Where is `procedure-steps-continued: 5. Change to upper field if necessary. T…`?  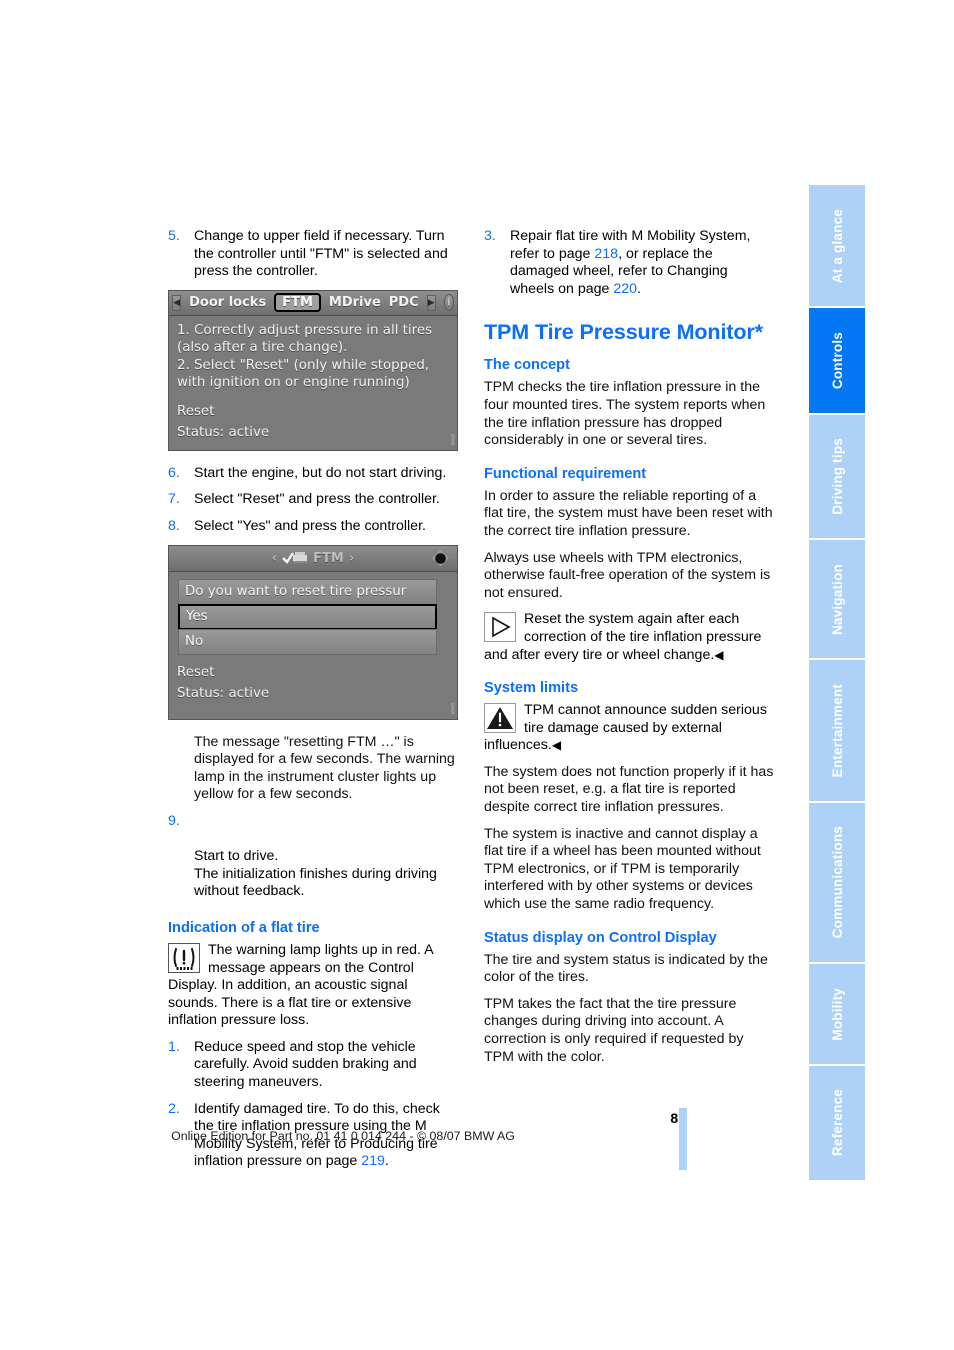 procedure-steps-continued: 5. Change to upper field if necessary. T… is located at coordinates (313, 254).